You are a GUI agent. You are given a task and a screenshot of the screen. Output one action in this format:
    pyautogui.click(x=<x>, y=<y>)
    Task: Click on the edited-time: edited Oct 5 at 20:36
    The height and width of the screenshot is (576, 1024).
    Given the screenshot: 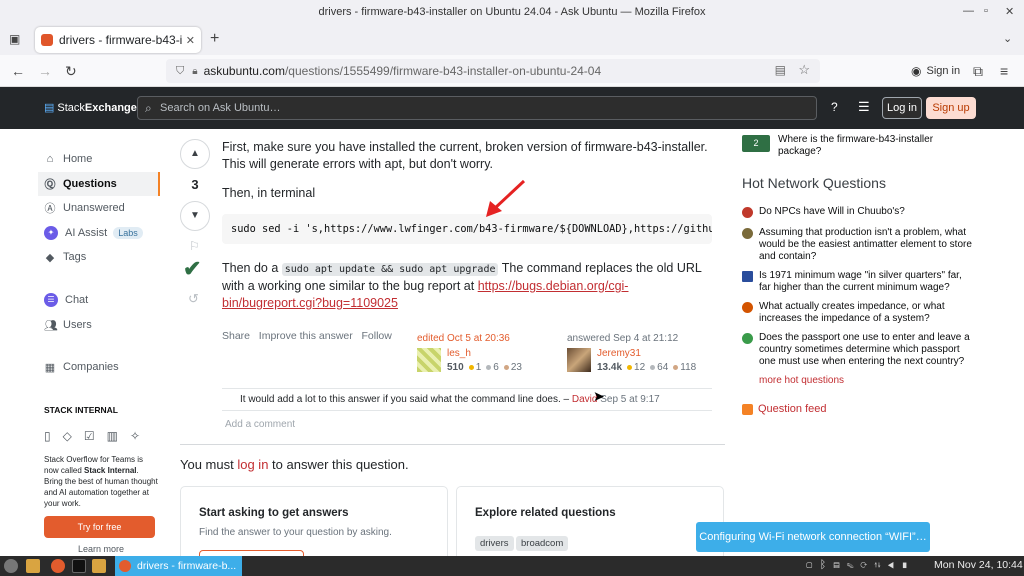 What is the action you would take?
    pyautogui.click(x=463, y=338)
    